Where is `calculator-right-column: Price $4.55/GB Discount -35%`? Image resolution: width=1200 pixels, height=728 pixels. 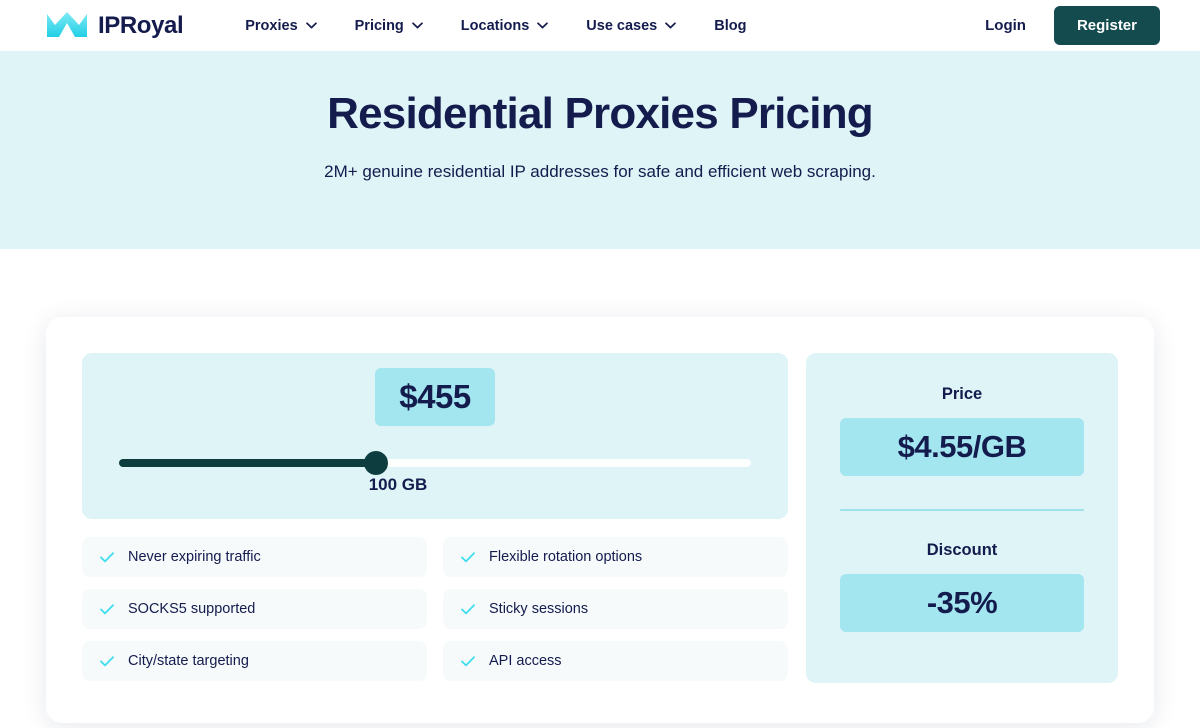
calculator-right-column: Price $4.55/GB Discount -35% is located at coordinates (962, 518).